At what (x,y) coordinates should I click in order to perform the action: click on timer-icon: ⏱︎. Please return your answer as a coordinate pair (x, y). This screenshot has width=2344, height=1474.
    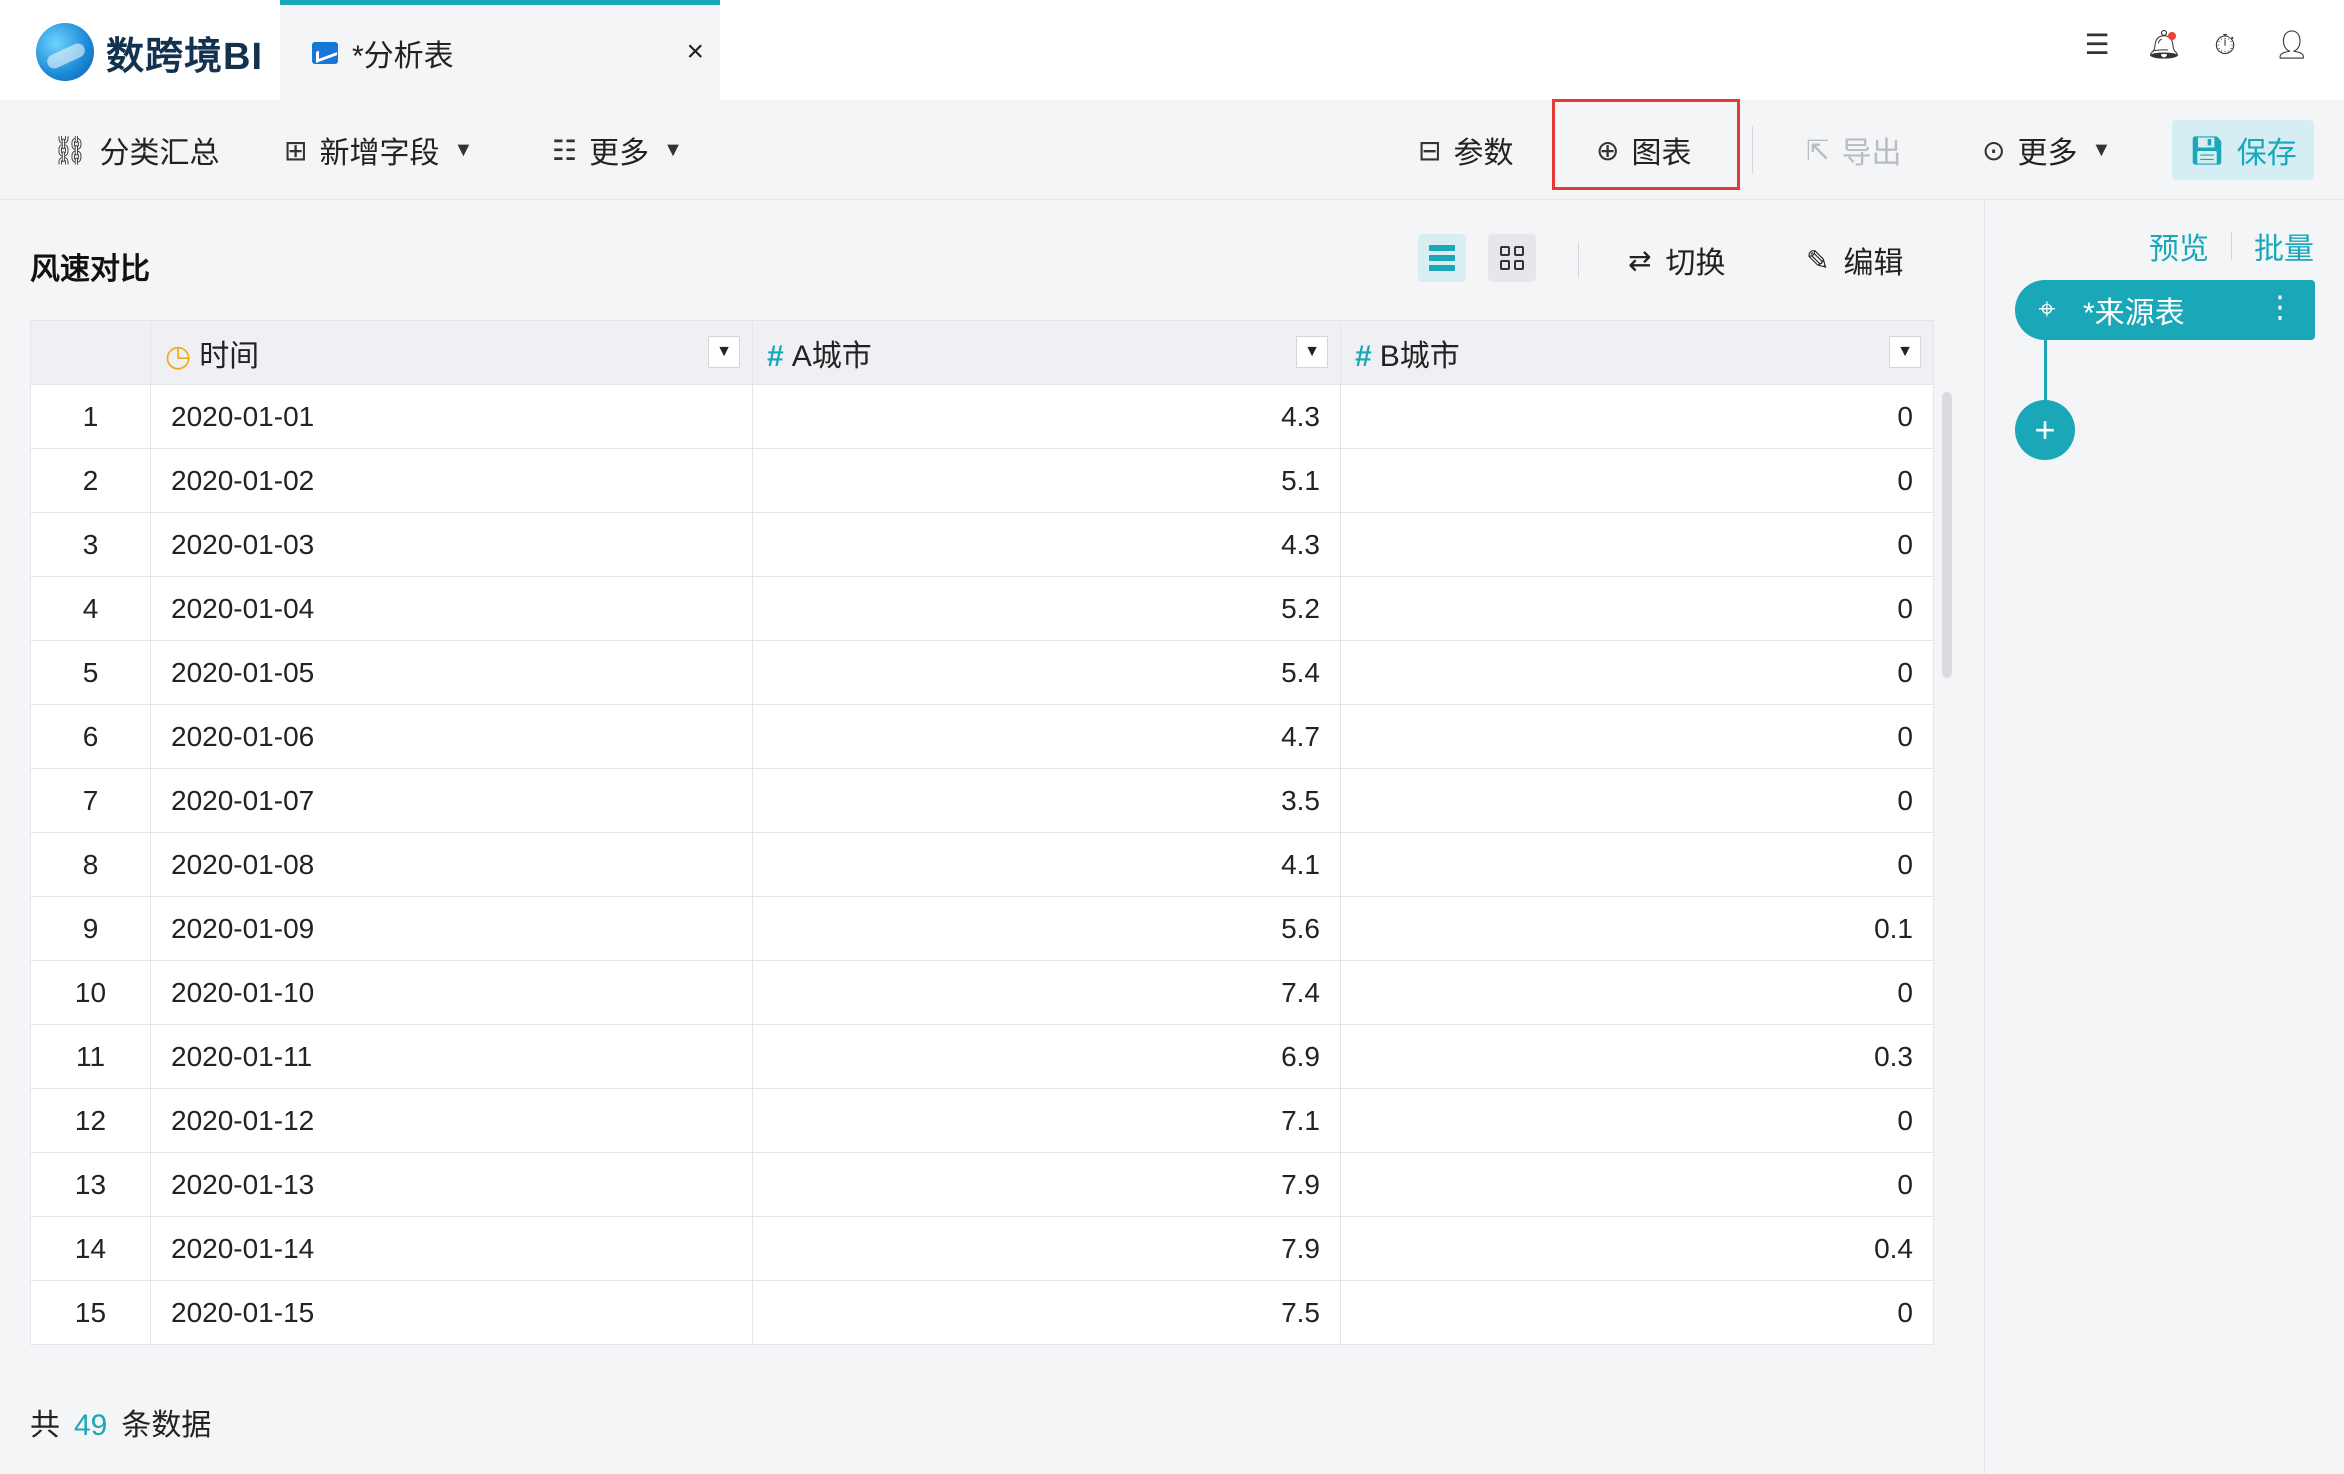
    Looking at the image, I should click on (2225, 45).